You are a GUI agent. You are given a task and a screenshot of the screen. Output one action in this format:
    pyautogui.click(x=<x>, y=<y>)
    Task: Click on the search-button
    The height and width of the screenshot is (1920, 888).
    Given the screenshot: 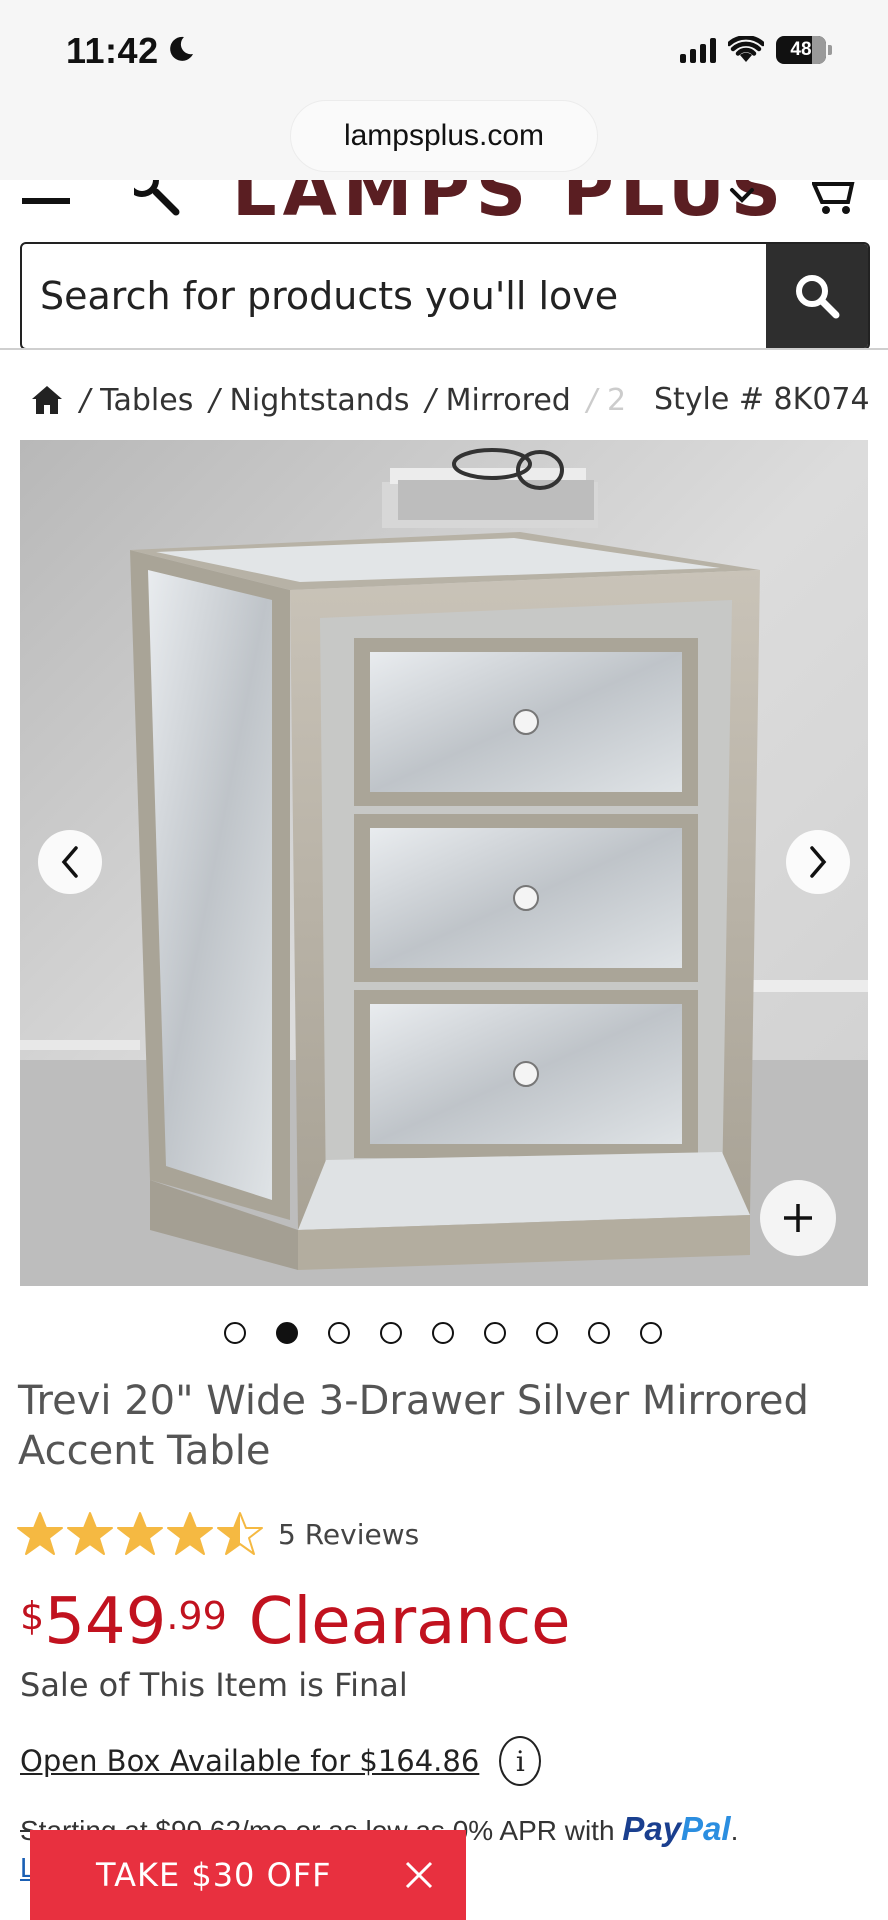 What is the action you would take?
    pyautogui.click(x=817, y=296)
    